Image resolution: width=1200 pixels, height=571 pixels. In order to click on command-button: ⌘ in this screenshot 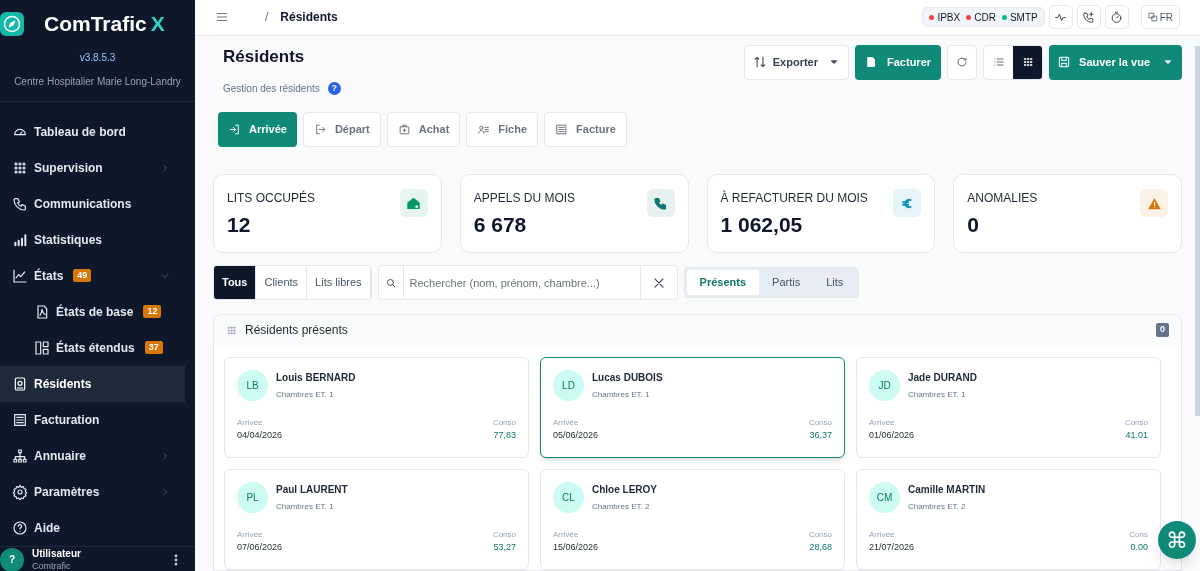, I will do `click(1177, 540)`.